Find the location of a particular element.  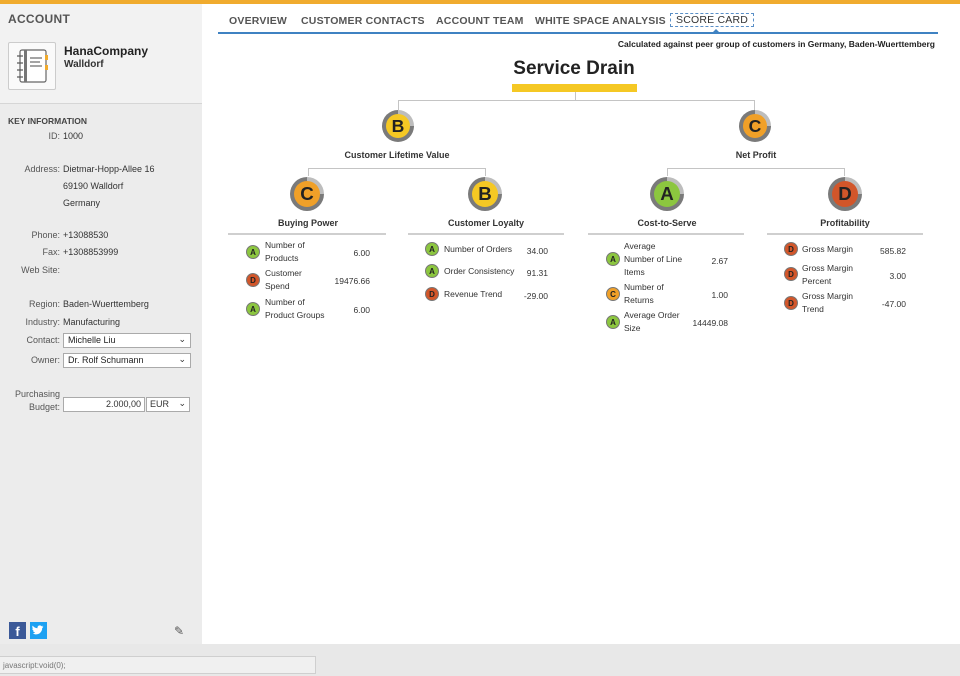

edit-pencil-icon: ✎ is located at coordinates (179, 631).